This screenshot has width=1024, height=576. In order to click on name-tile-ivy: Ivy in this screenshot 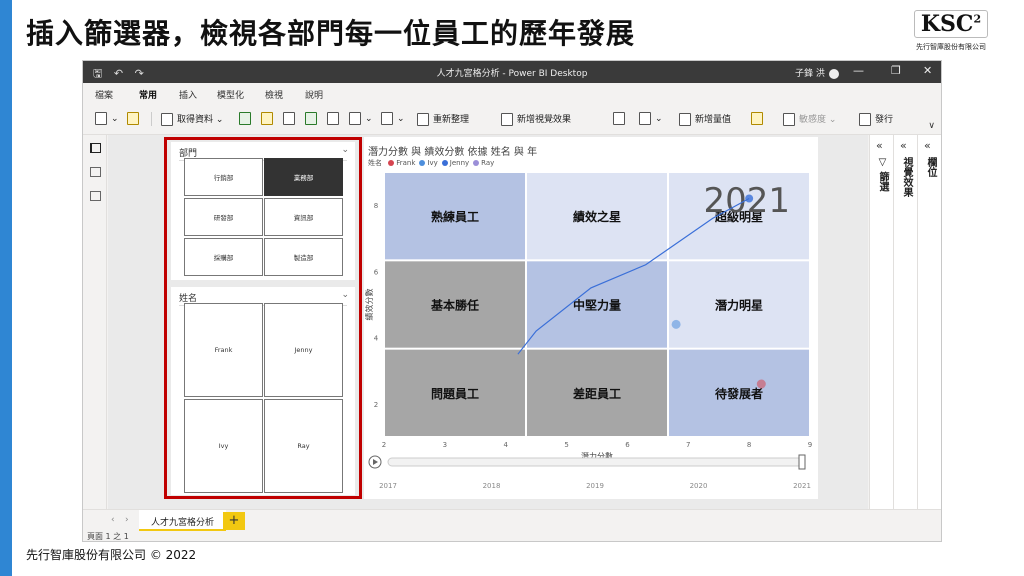, I will do `click(223, 446)`.